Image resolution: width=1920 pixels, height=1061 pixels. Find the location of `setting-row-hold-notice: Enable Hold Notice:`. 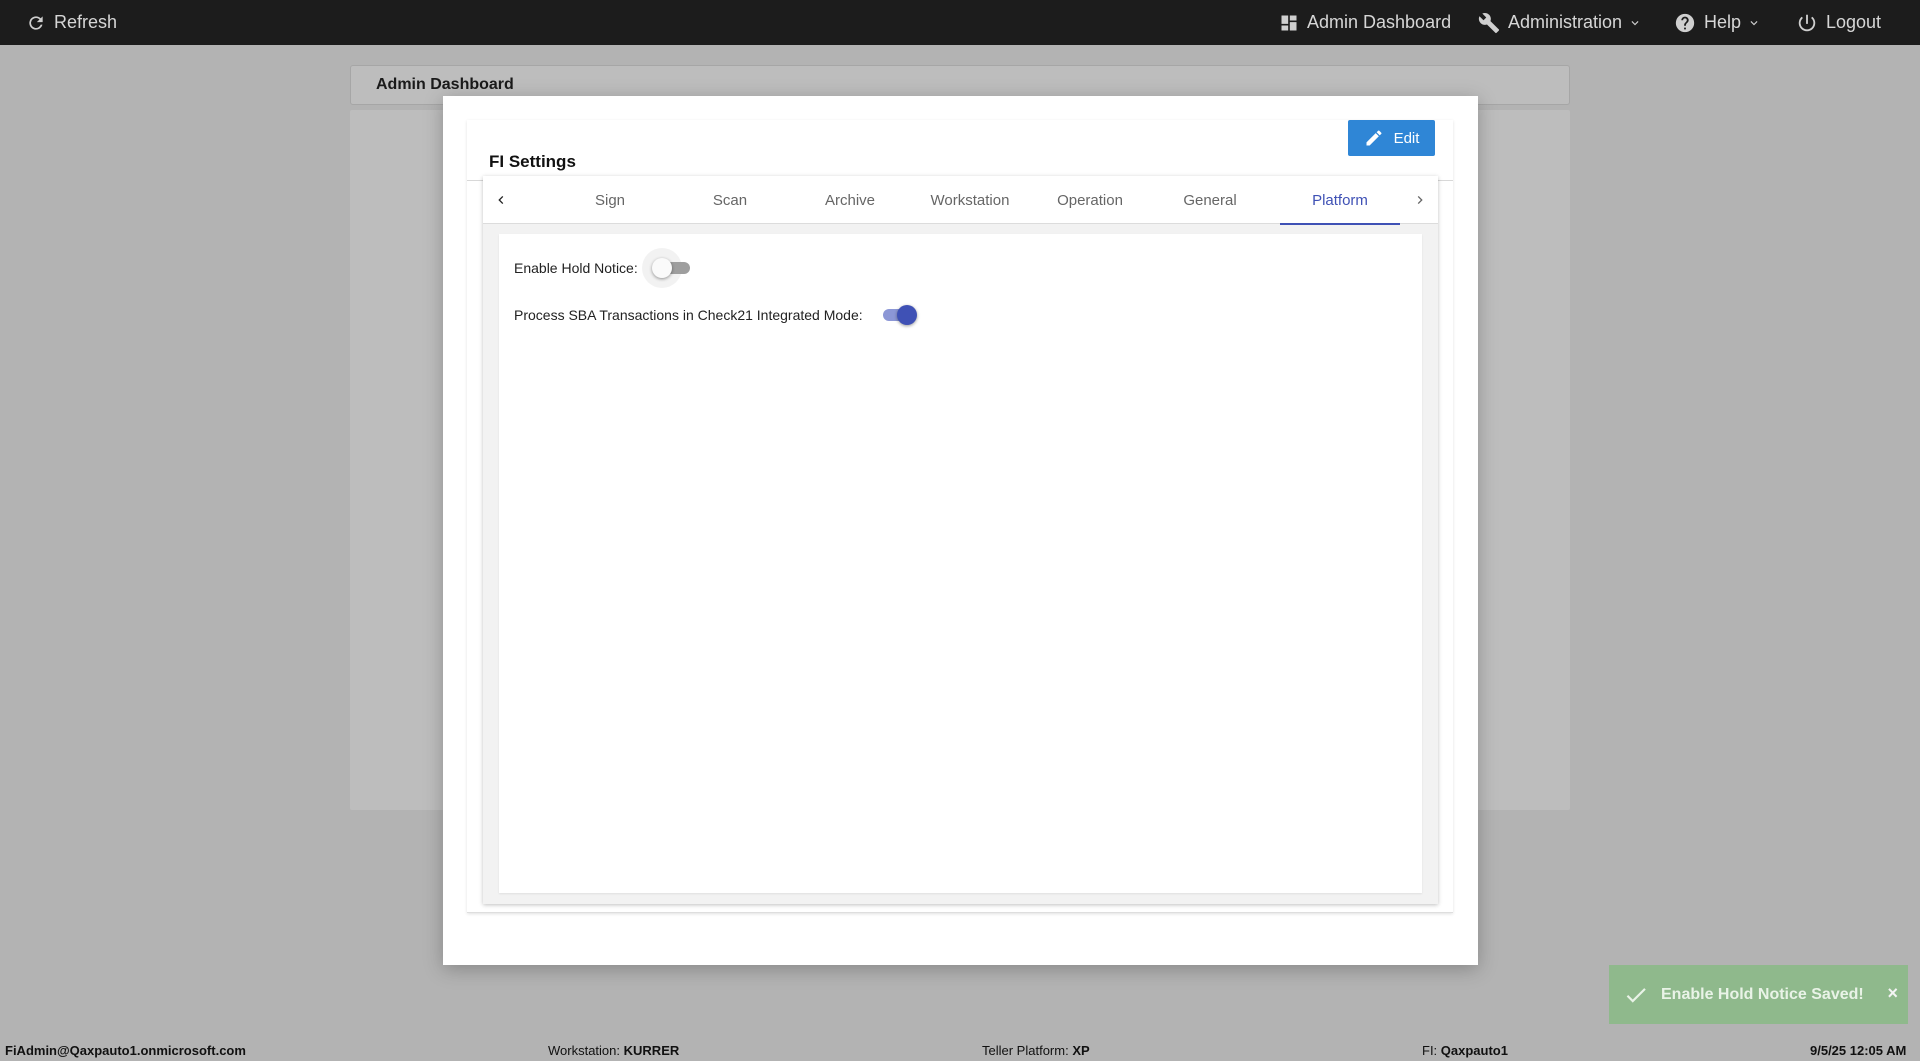

setting-row-hold-notice: Enable Hold Notice: is located at coordinates (603, 268).